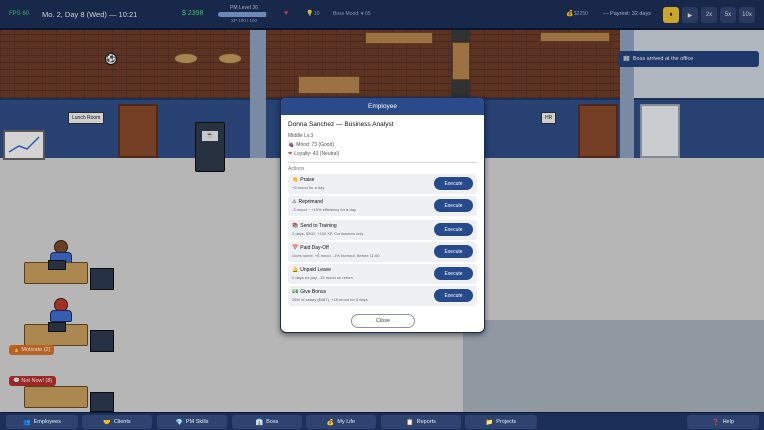 The image size is (764, 430). Describe the element at coordinates (382, 154) in the screenshot. I see `employee-loyalty: ❤ Loyalty: 43 (Neutral)` at that location.